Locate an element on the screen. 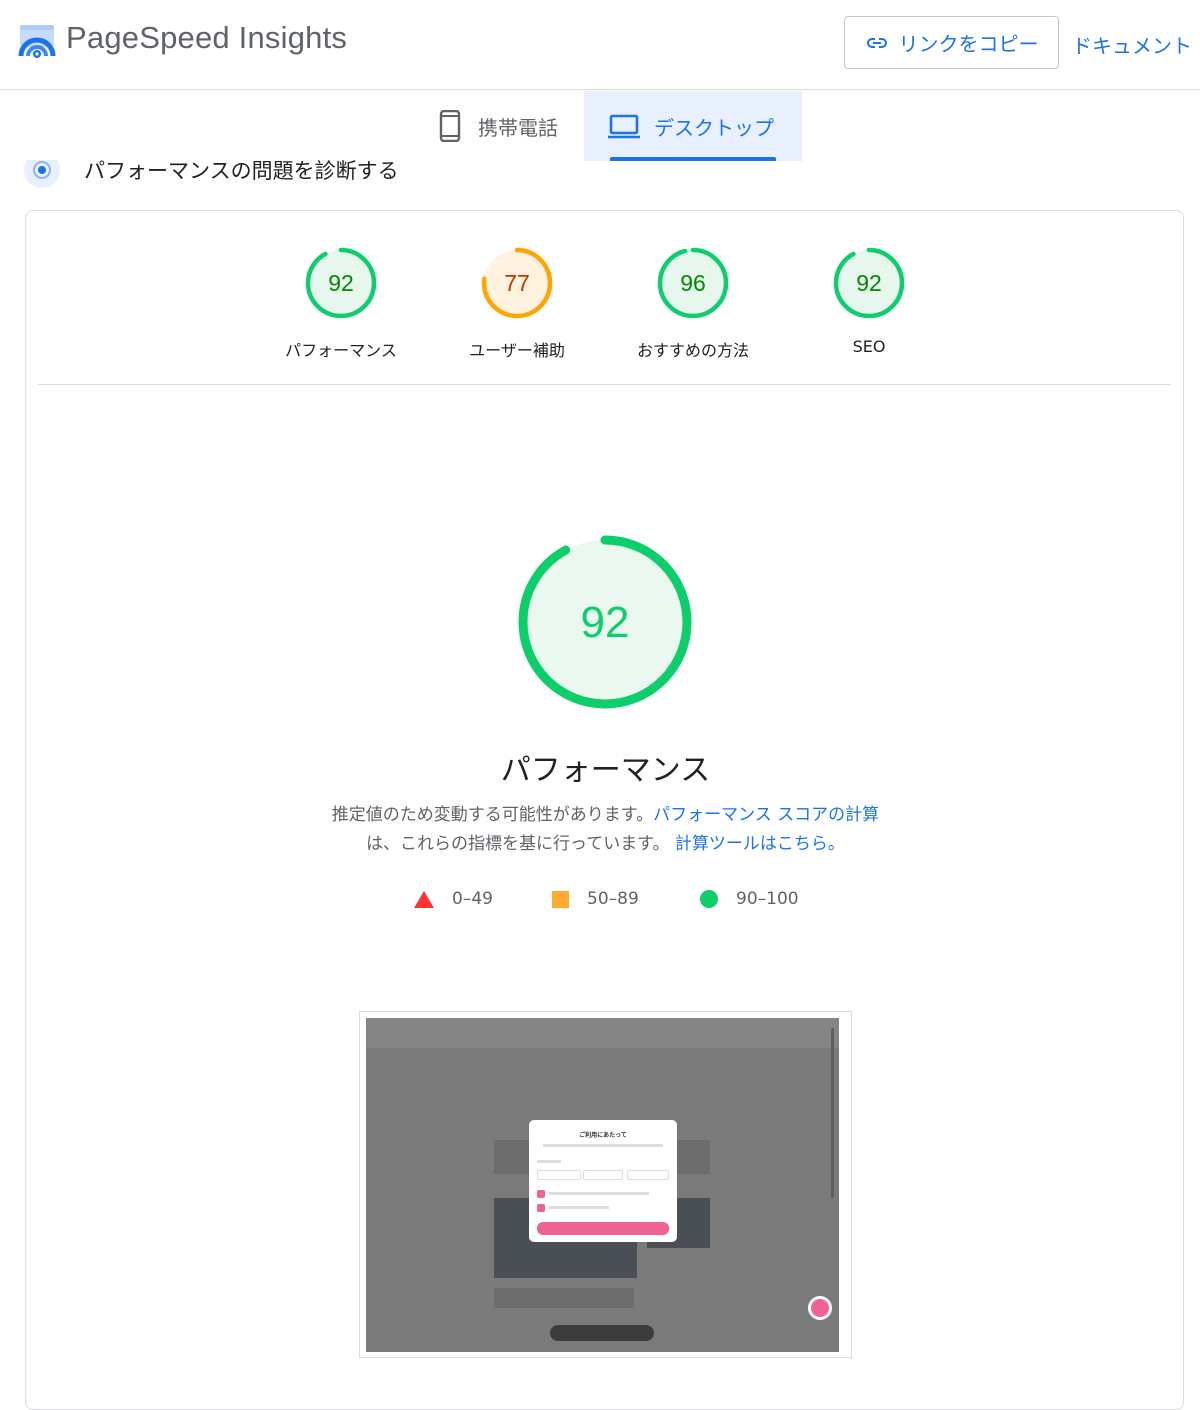 Image resolution: width=1200 pixels, height=1410 pixels. screenshot-consent-modal: ご利用にあたって is located at coordinates (603, 1181).